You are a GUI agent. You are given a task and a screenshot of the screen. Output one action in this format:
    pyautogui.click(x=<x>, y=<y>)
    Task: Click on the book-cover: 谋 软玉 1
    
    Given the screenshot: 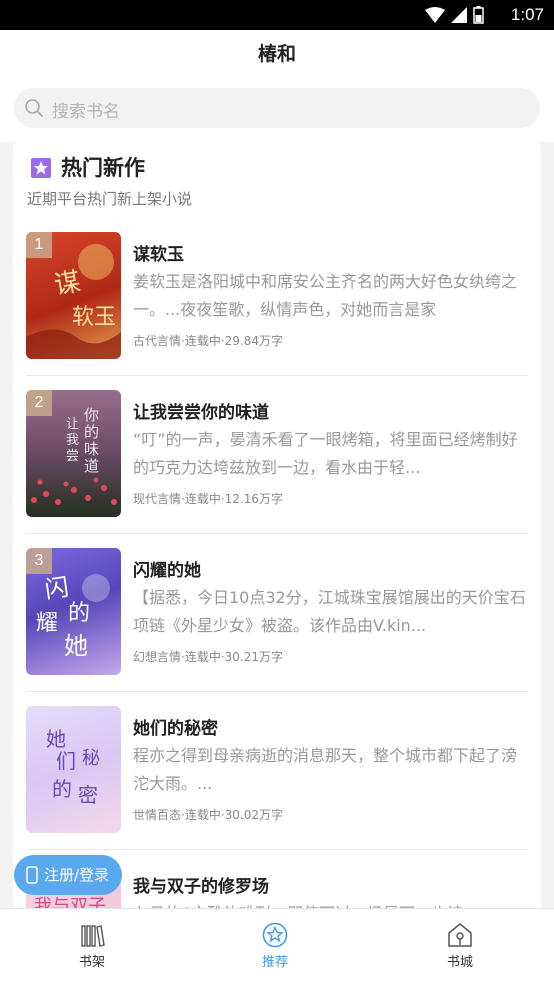 What is the action you would take?
    pyautogui.click(x=73, y=295)
    